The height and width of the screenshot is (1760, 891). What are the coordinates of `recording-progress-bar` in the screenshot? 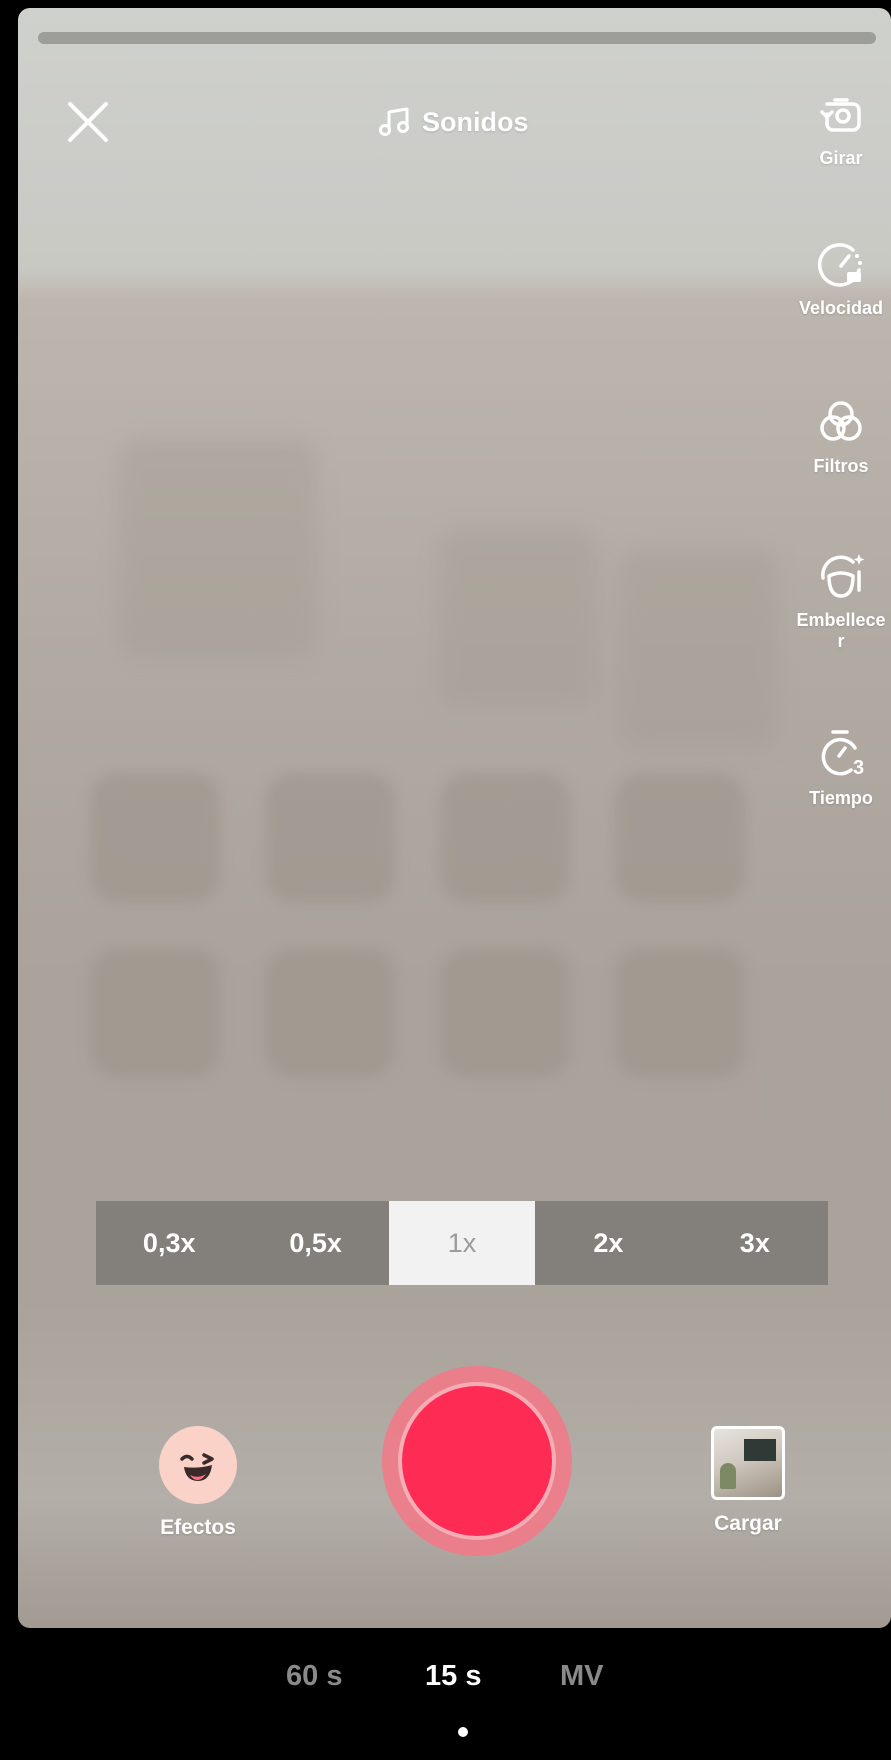 It's located at (457, 38).